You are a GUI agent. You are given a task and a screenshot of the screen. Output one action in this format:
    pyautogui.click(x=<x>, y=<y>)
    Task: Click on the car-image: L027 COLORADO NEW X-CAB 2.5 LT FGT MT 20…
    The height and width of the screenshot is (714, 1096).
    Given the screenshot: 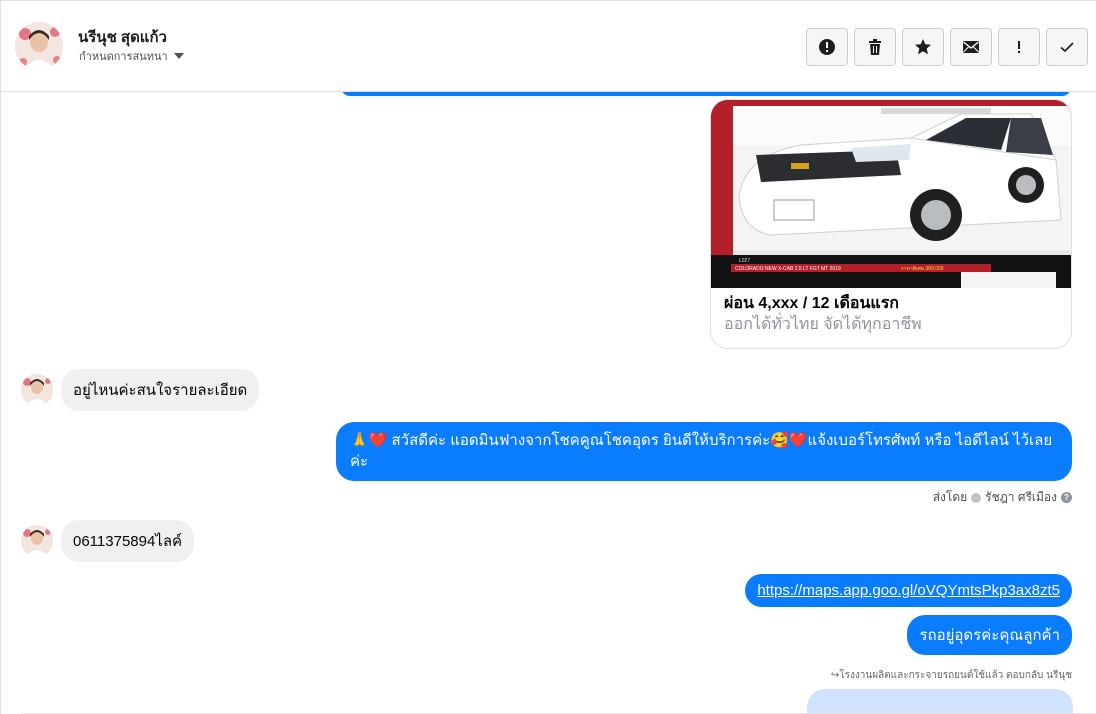 What is the action you would take?
    pyautogui.click(x=891, y=194)
    